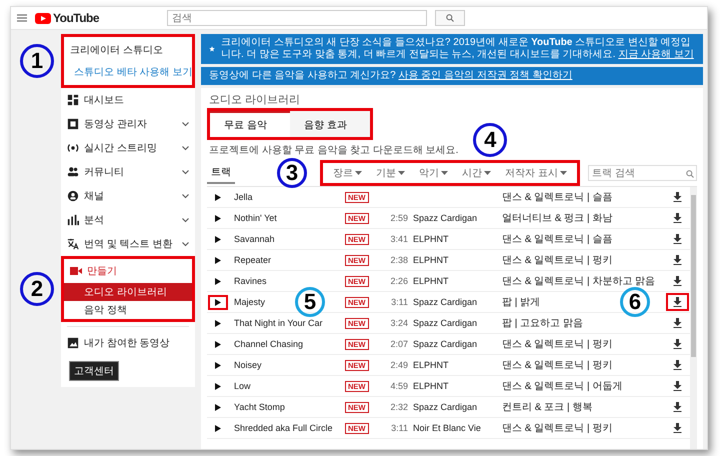 Image resolution: width=720 pixels, height=456 pixels. I want to click on filter-dropdown: 기분, so click(391, 173).